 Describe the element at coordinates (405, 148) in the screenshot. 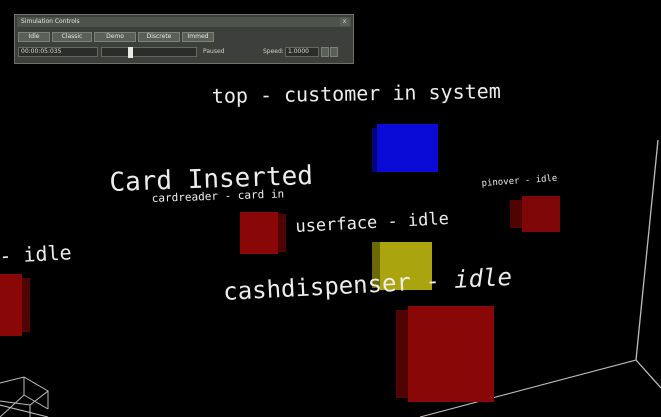

I see `blue-cube-top` at that location.